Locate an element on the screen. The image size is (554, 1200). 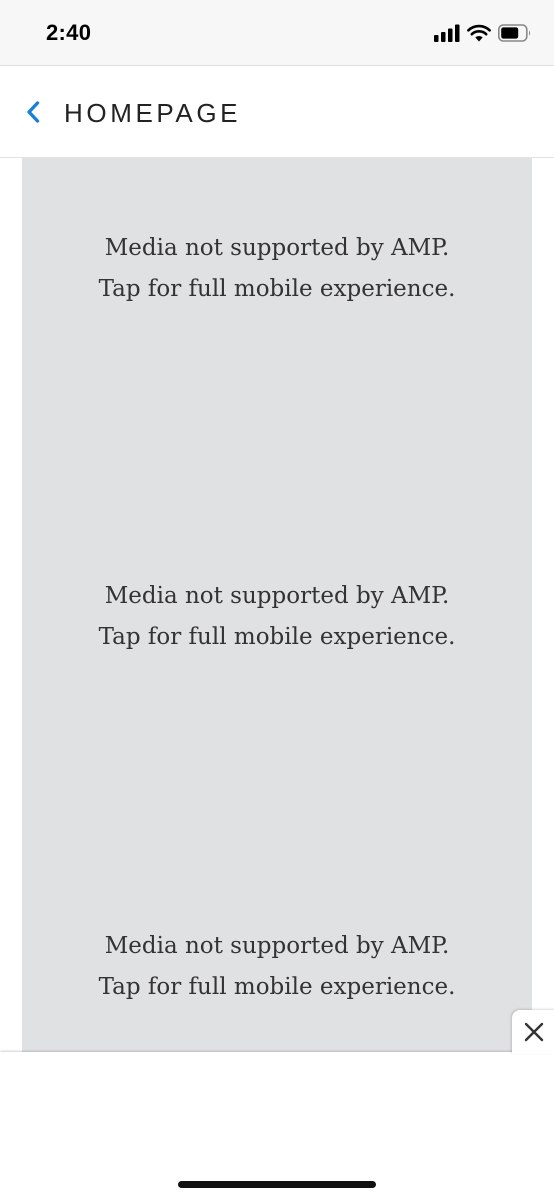
chevron-left-icon is located at coordinates (33, 112).